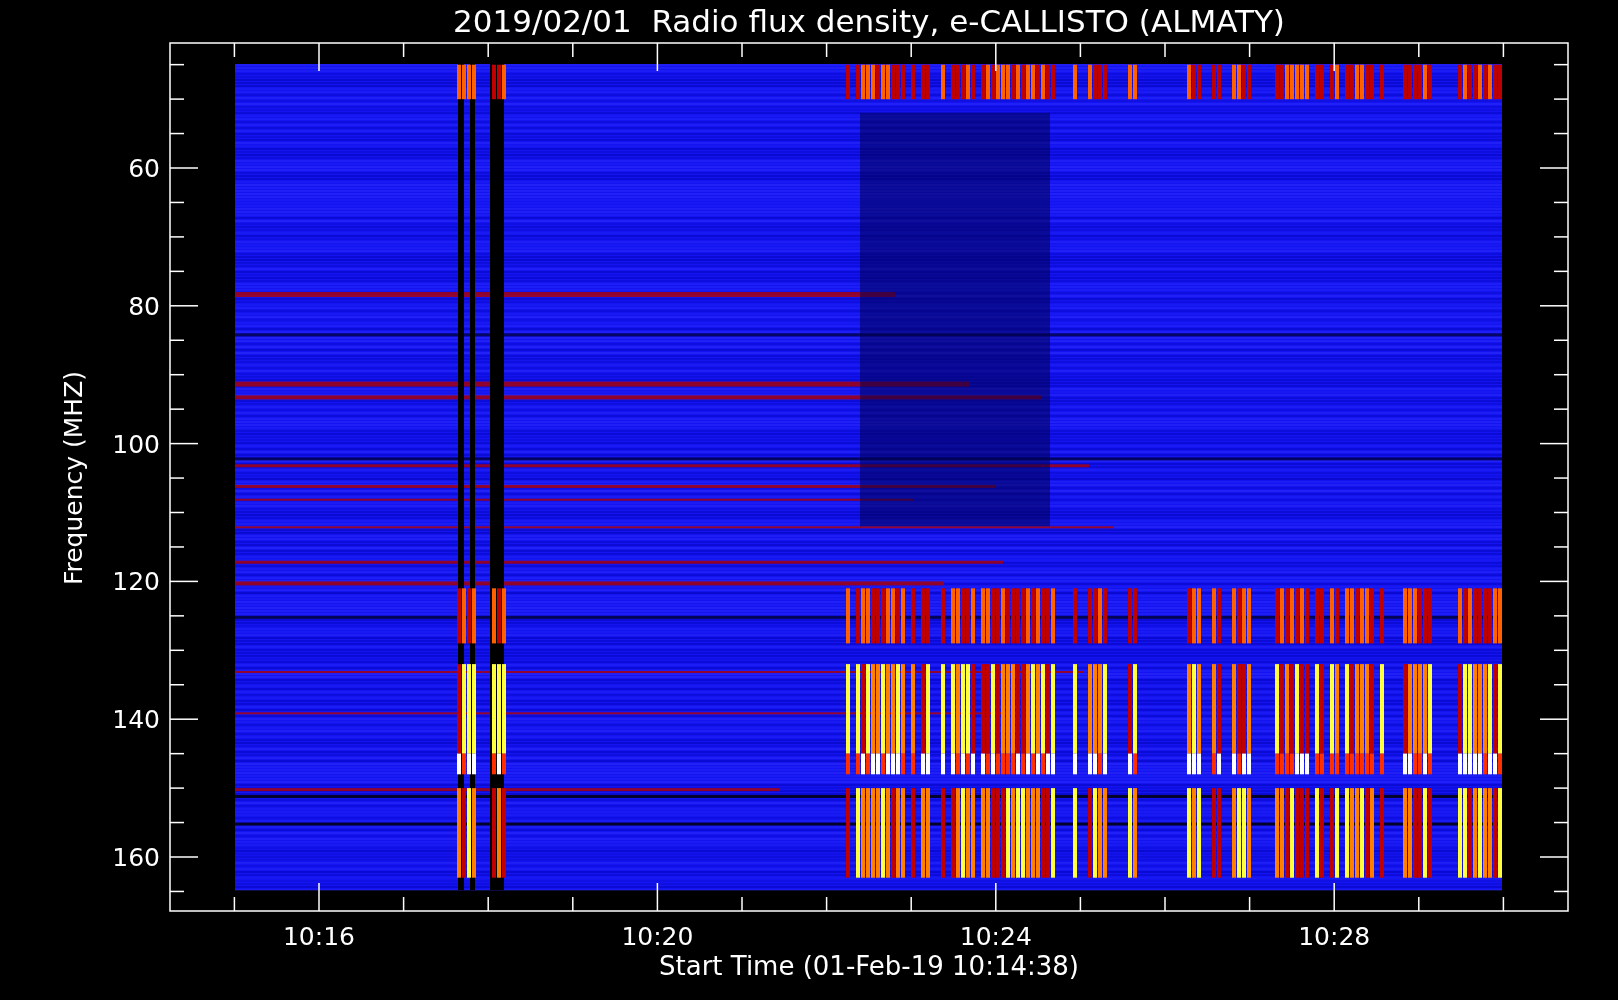 This screenshot has height=1000, width=1618. Describe the element at coordinates (136, 444) in the screenshot. I see `y-tick-label: 100` at that location.